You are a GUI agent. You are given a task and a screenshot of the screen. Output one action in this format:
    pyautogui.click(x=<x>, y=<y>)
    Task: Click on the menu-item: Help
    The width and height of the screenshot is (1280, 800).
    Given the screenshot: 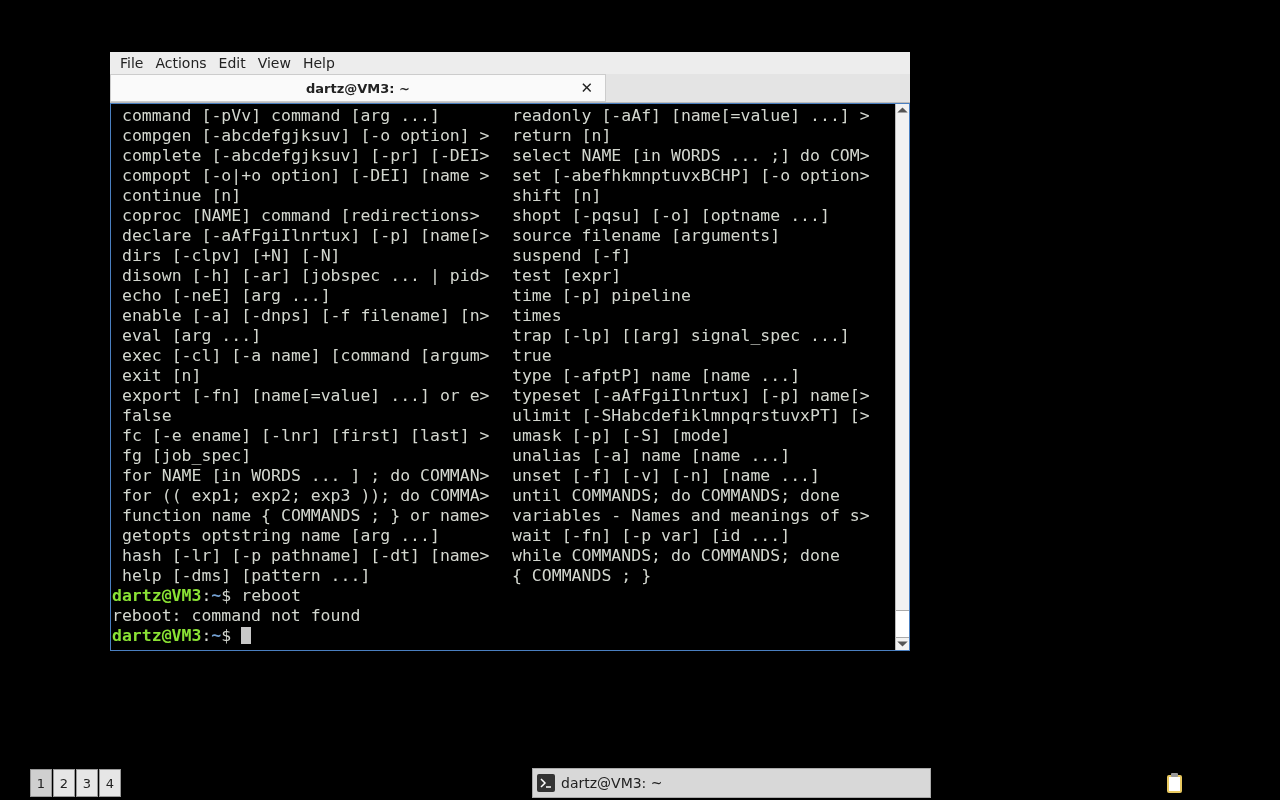 What is the action you would take?
    pyautogui.click(x=318, y=63)
    